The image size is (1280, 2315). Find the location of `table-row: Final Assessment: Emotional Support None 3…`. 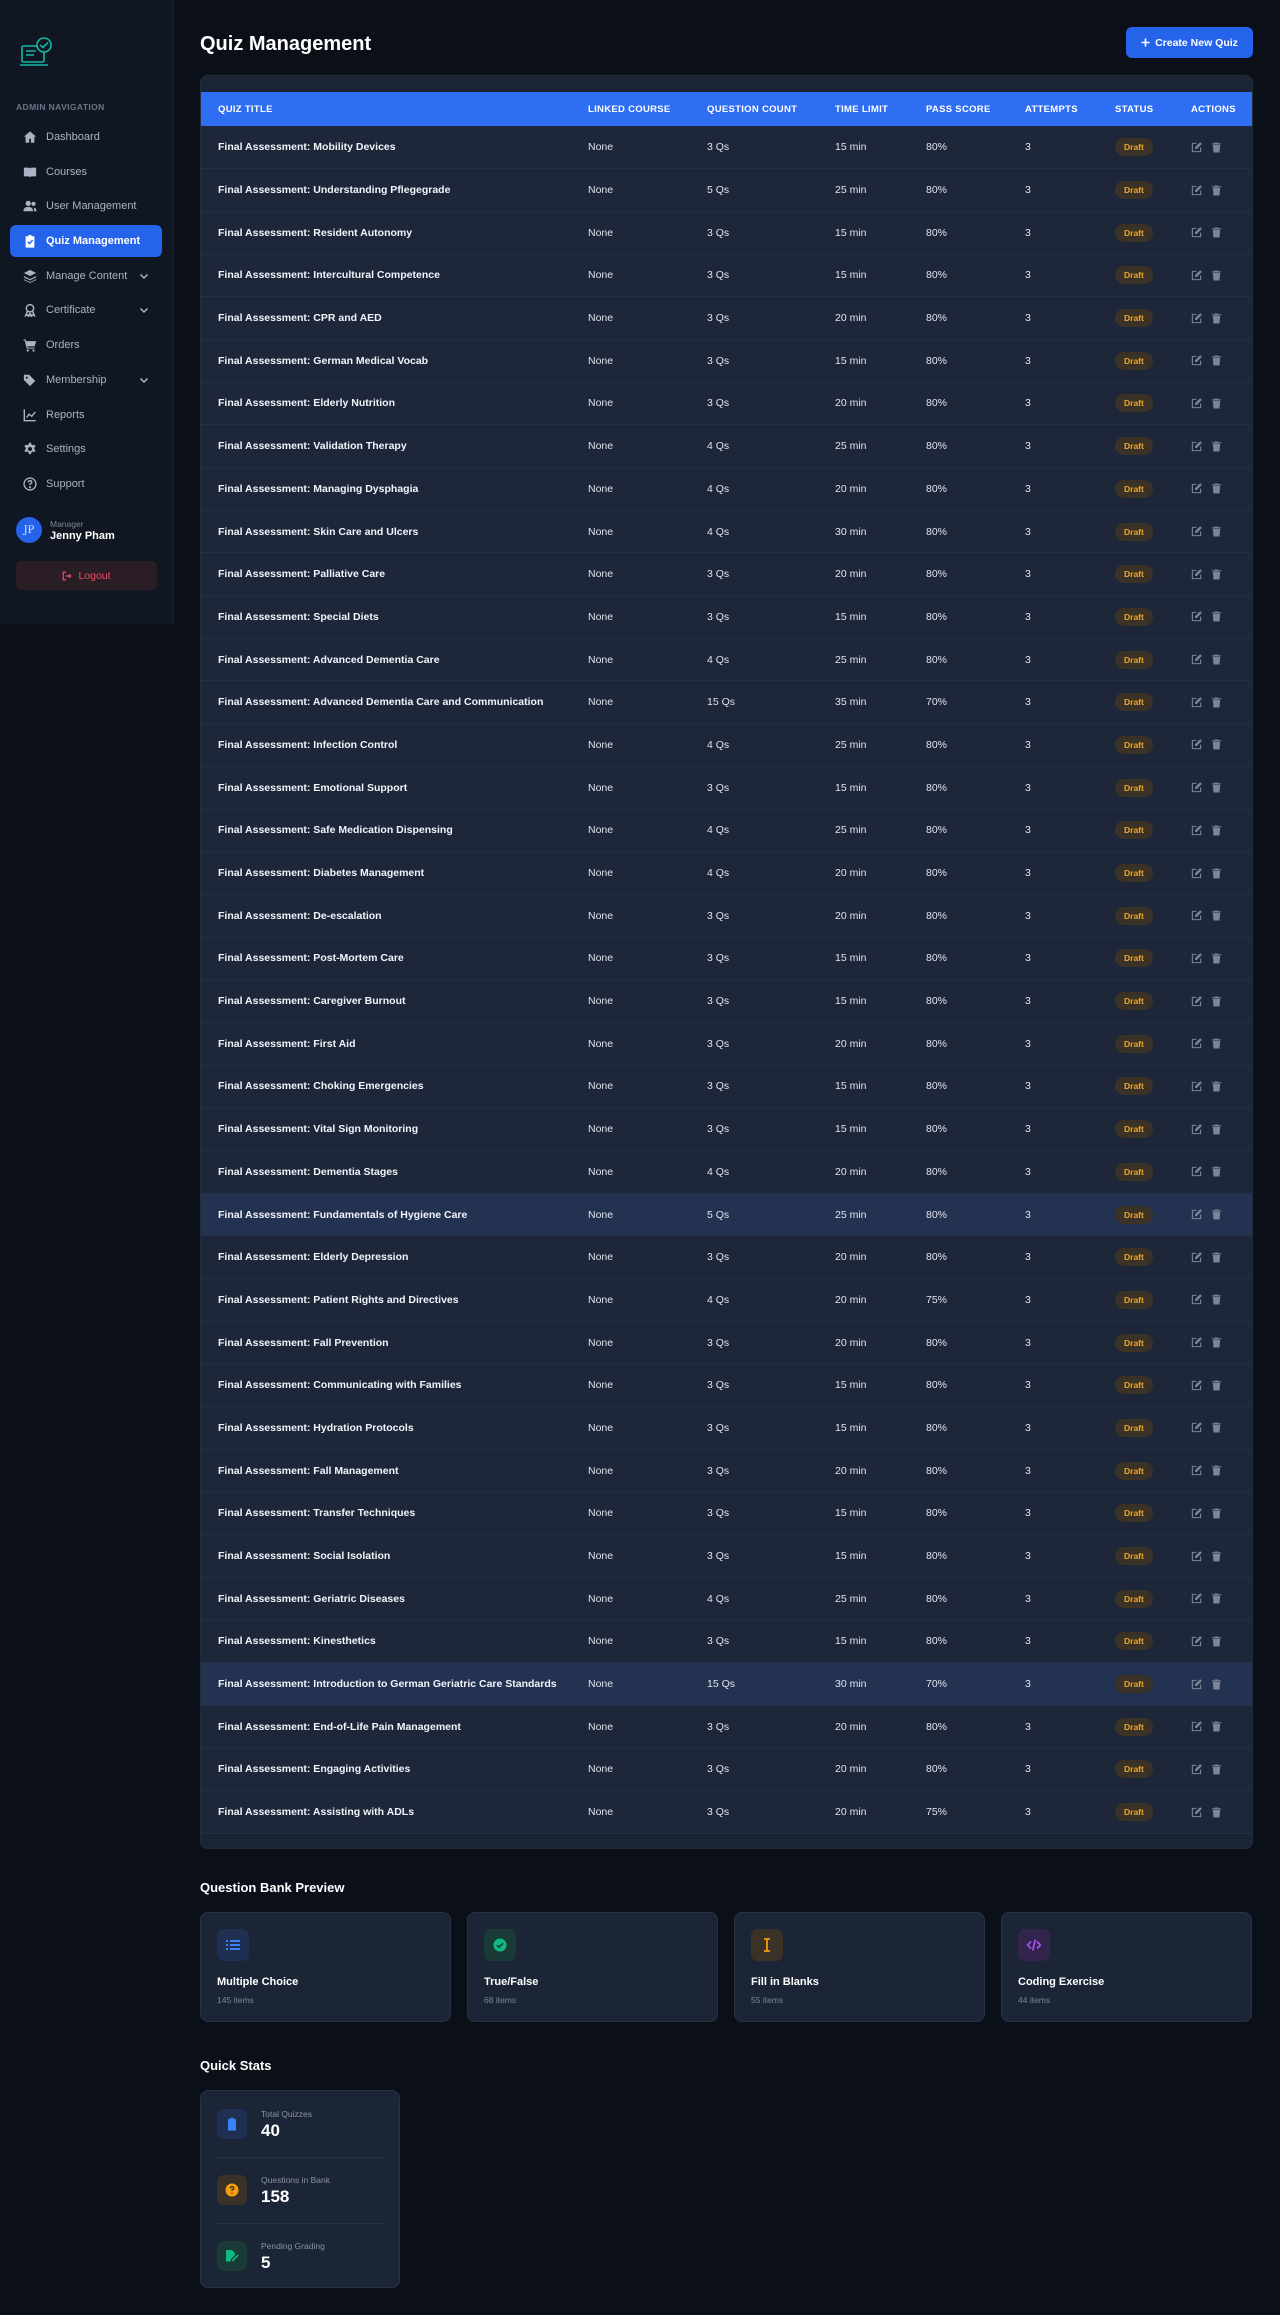

table-row: Final Assessment: Emotional Support None 3… is located at coordinates (726, 787).